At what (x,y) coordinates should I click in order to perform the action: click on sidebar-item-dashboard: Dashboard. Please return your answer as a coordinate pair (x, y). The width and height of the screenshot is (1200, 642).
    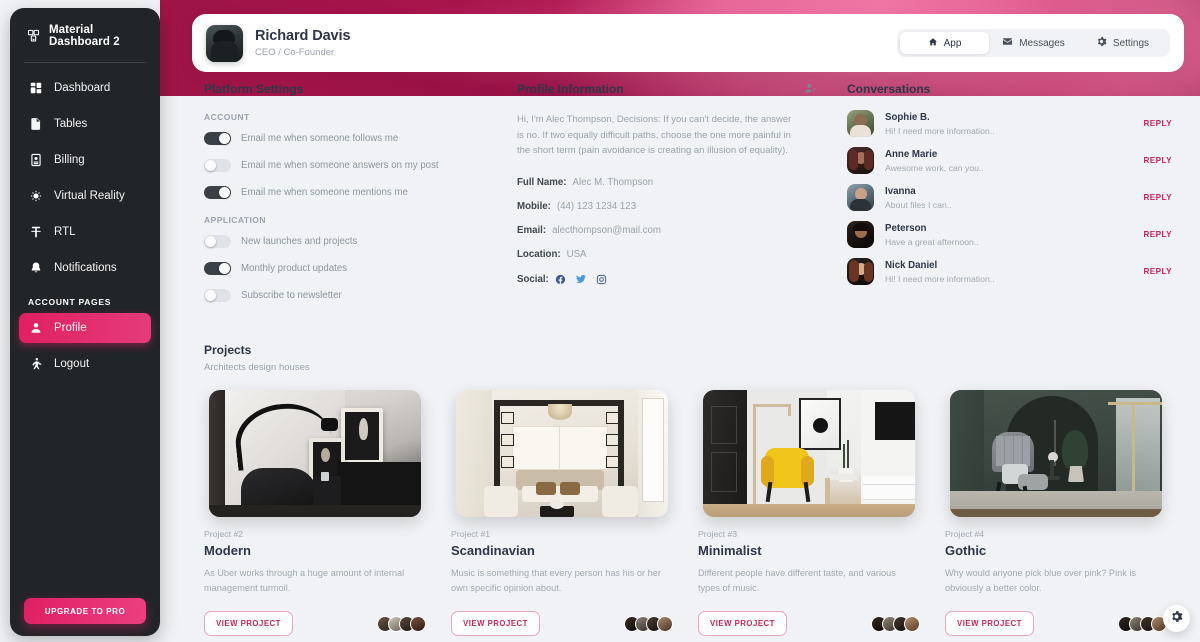
    Looking at the image, I should click on (85, 88).